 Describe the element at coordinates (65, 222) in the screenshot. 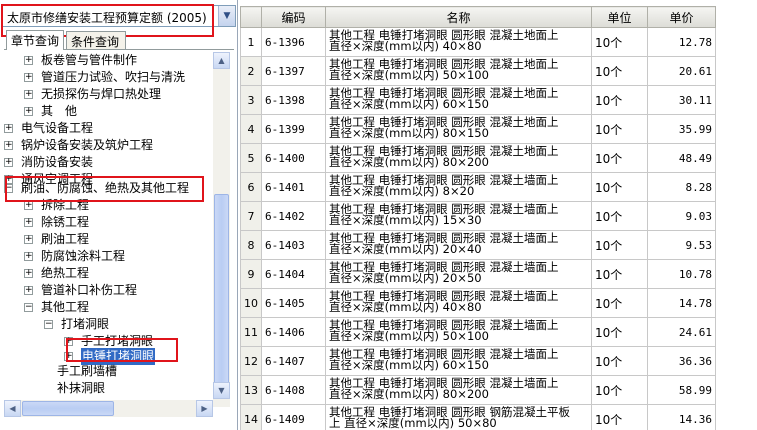

I see `tree-node-label: 除锈工程` at that location.